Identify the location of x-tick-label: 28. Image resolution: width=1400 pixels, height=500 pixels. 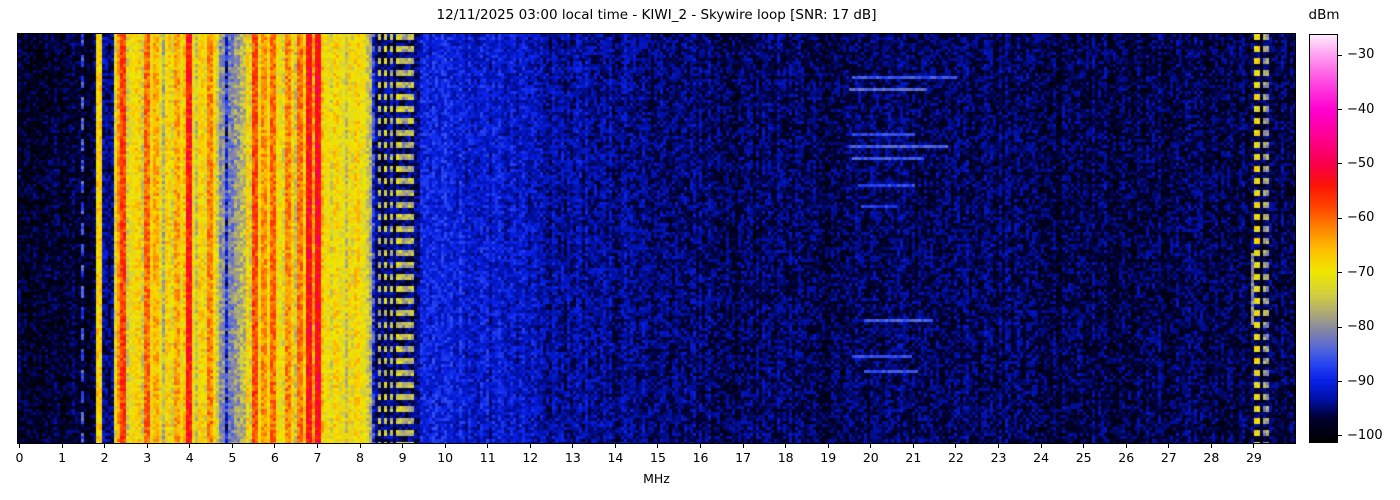
(1211, 457).